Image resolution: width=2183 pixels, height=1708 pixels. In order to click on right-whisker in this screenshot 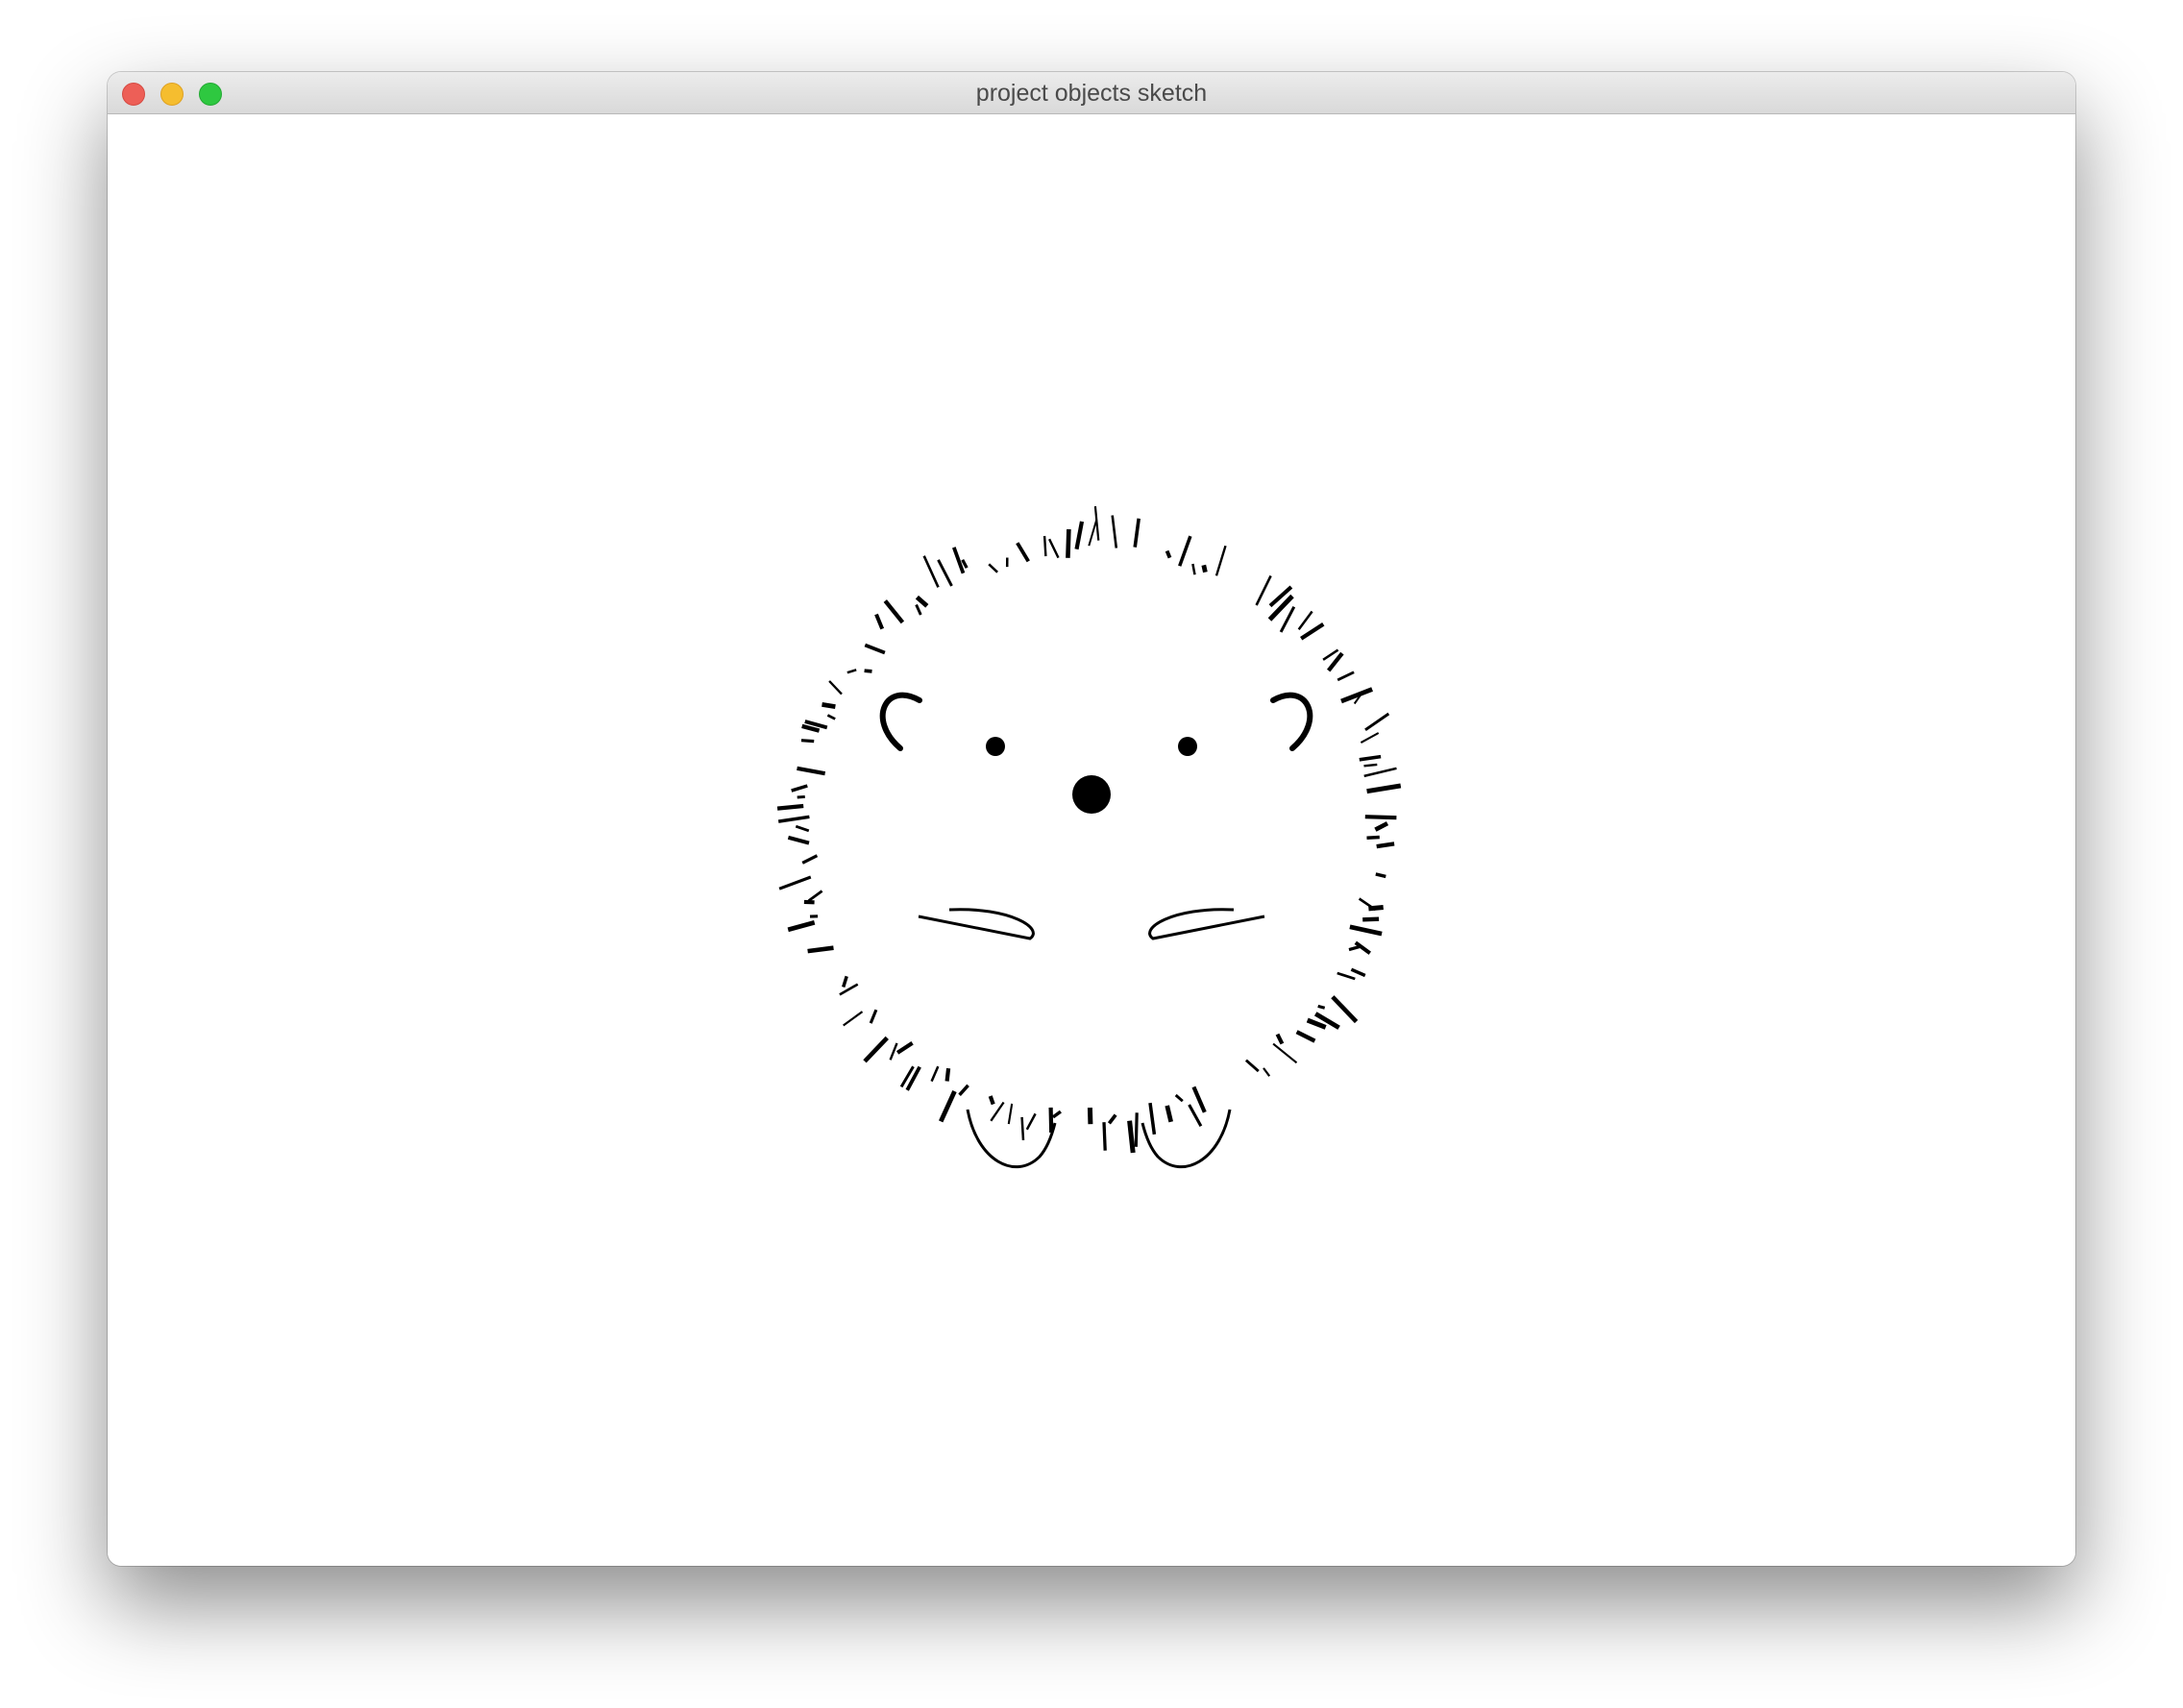, I will do `click(1207, 924)`.